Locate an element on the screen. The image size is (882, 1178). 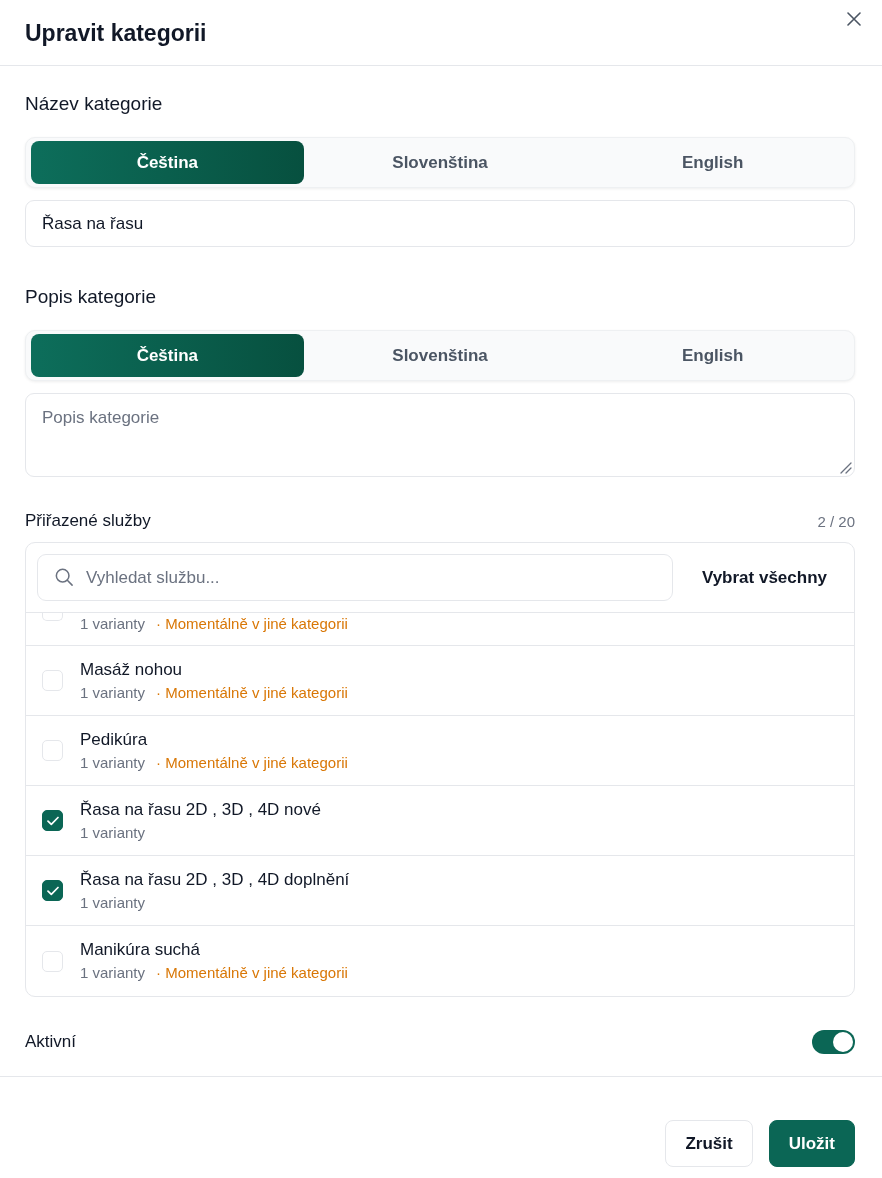
close-icon is located at coordinates (854, 19).